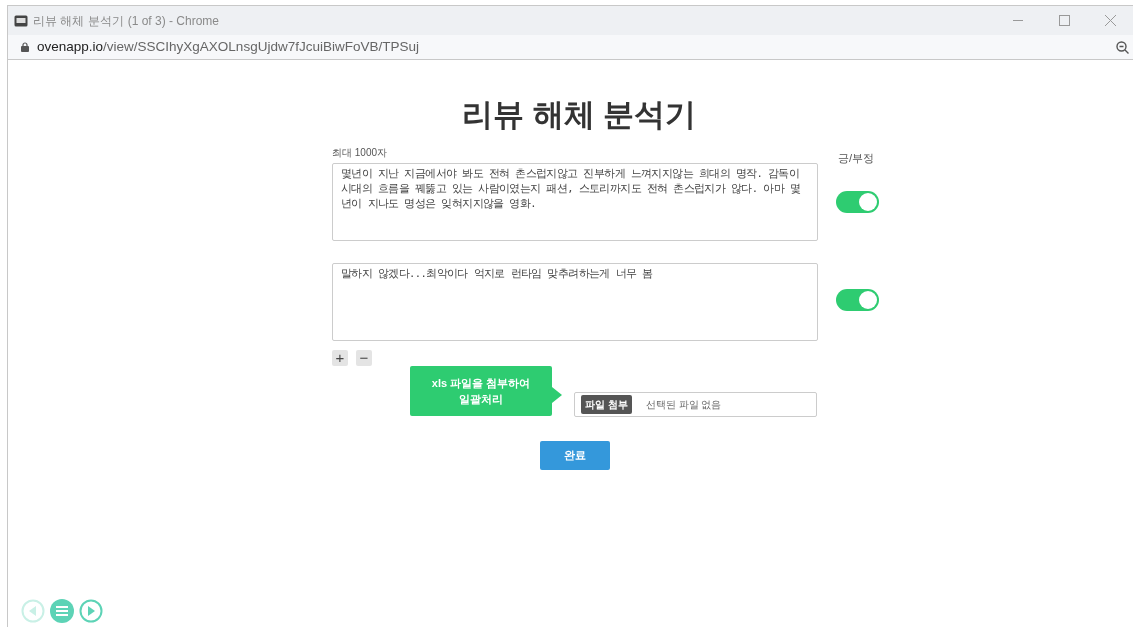 The width and height of the screenshot is (1133, 627). What do you see at coordinates (340, 357) in the screenshot?
I see `add-row-button: +` at bounding box center [340, 357].